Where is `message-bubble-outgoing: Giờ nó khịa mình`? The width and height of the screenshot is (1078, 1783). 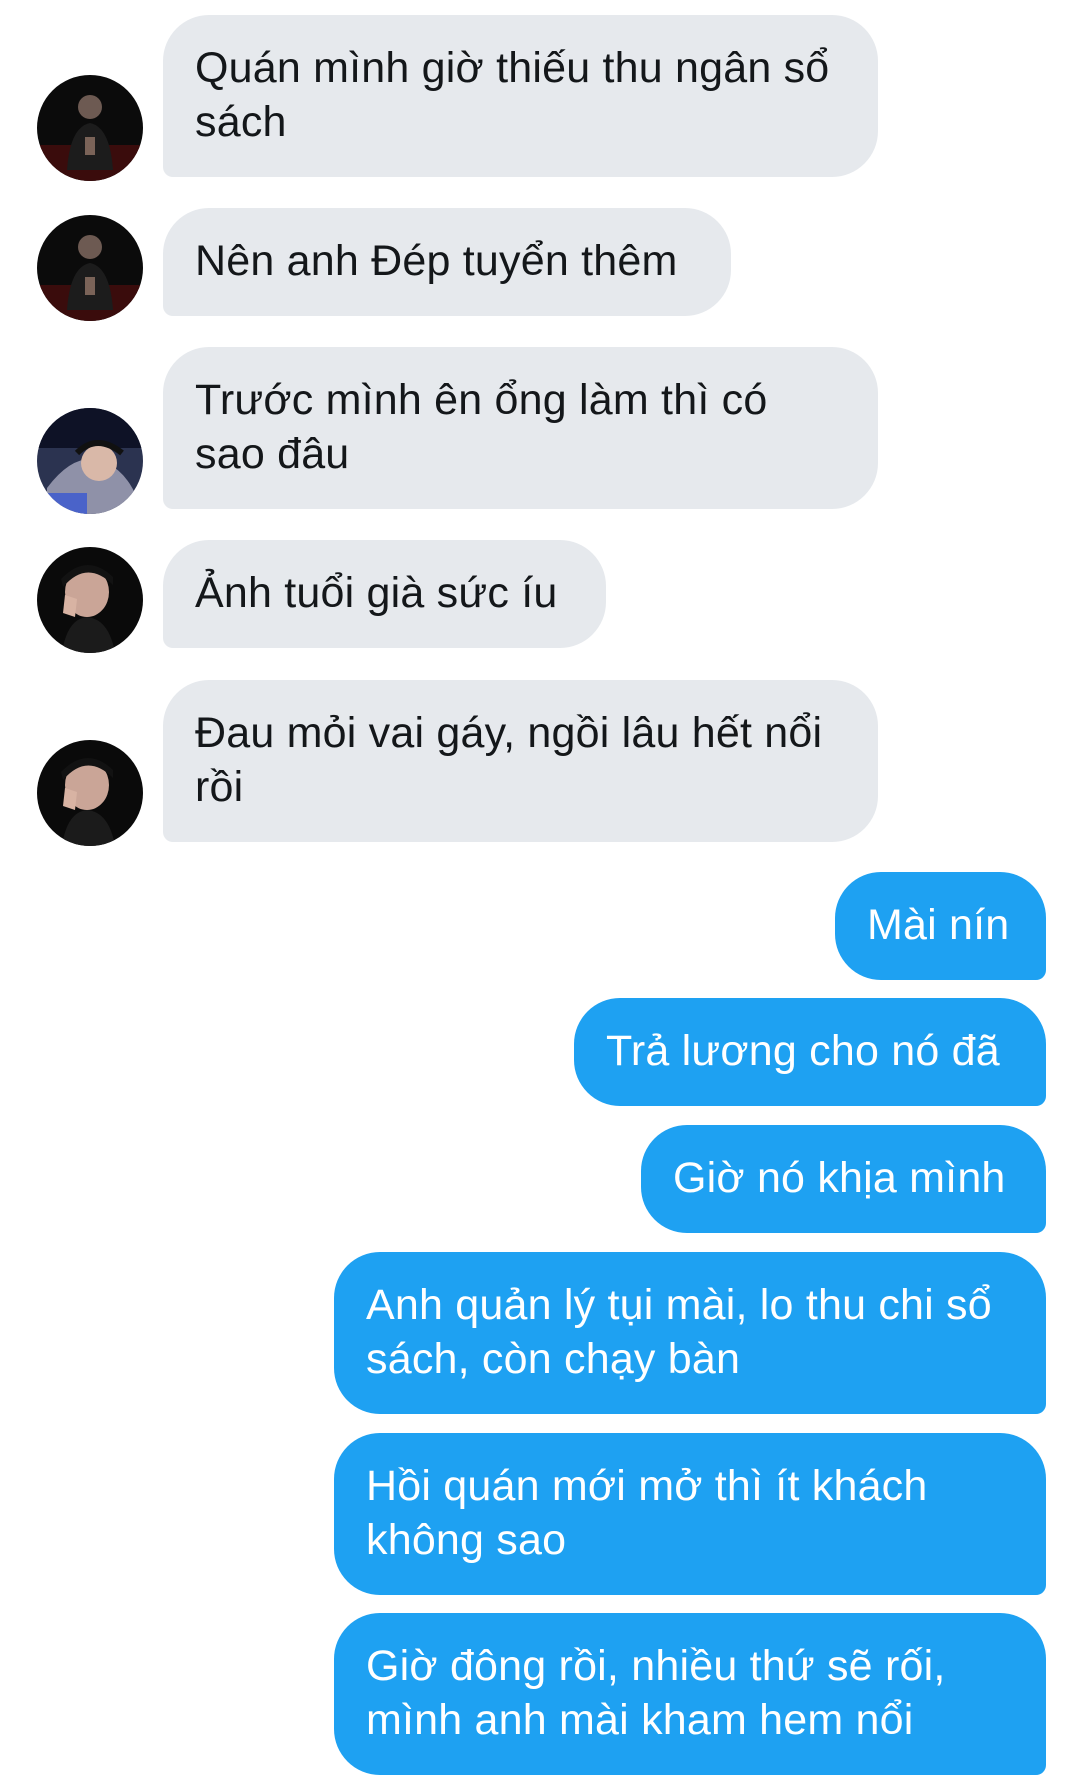 message-bubble-outgoing: Giờ nó khịa mình is located at coordinates (843, 1179).